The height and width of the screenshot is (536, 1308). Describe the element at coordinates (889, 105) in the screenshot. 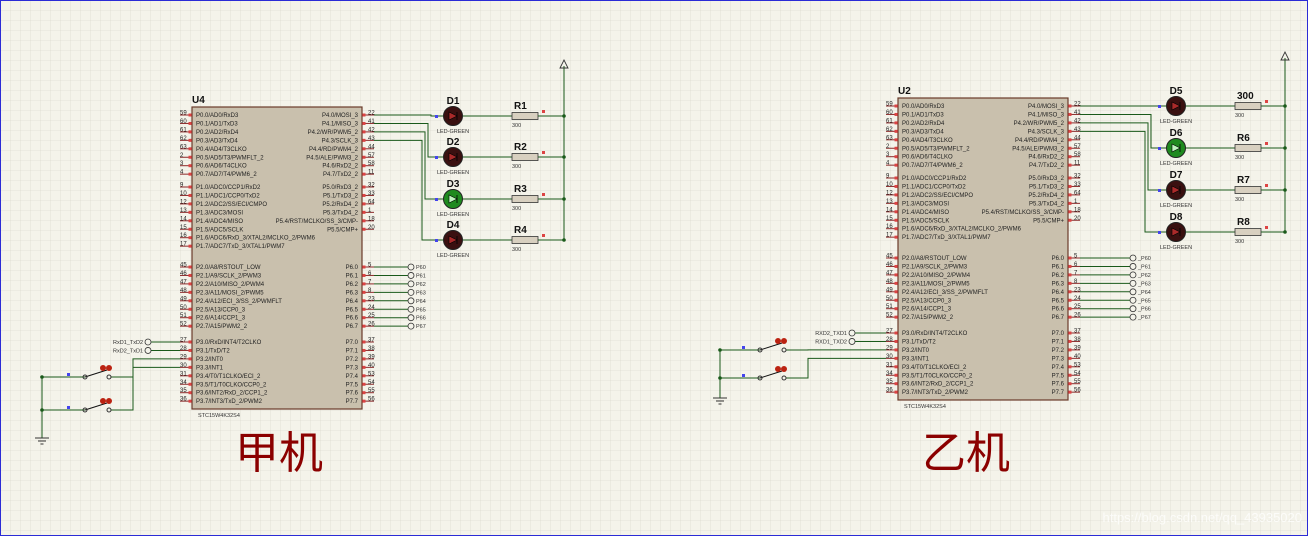

I see `pin-number: 59` at that location.